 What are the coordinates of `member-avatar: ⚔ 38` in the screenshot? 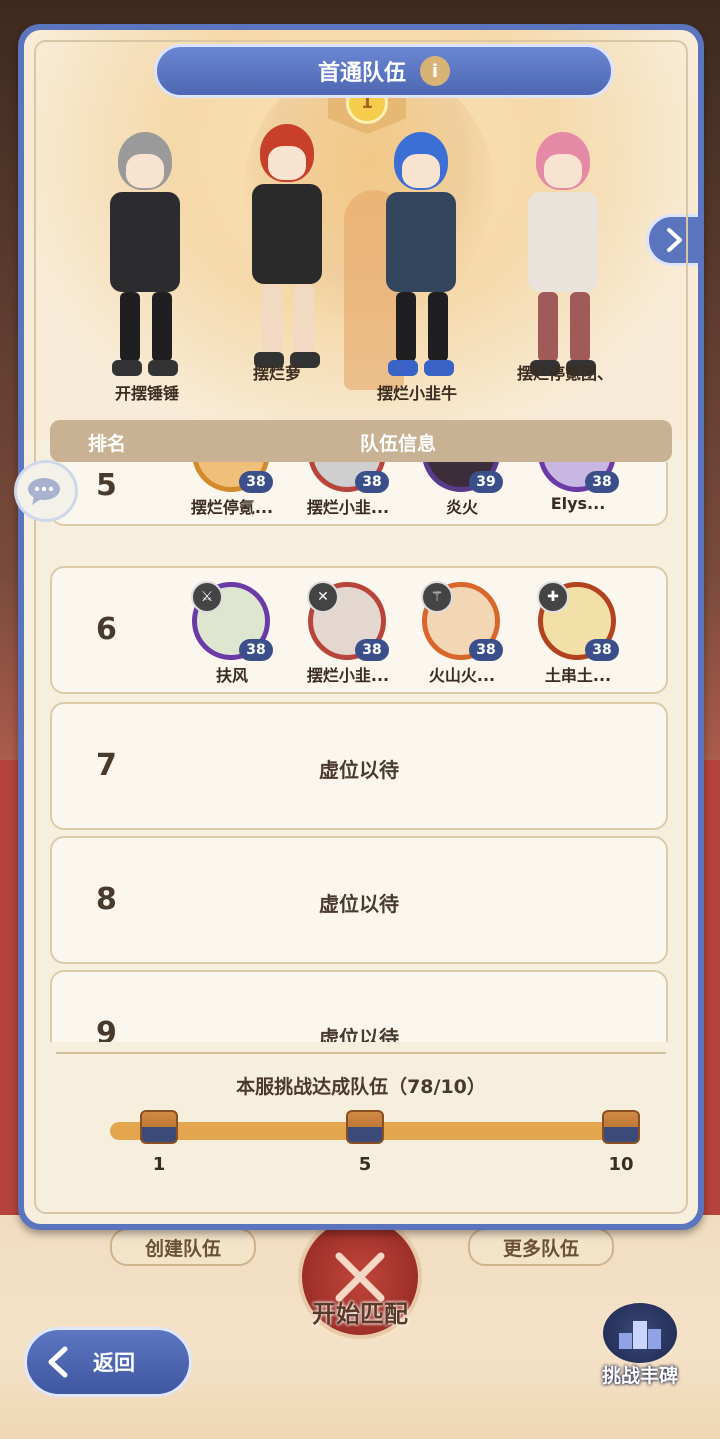 It's located at (232, 621).